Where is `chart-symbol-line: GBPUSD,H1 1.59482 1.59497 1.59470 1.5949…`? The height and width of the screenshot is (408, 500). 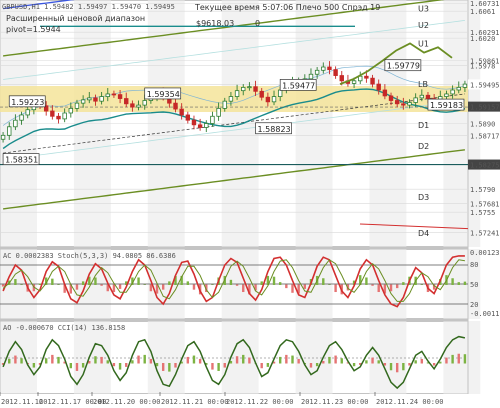 chart-symbol-line: GBPUSD,H1 1.59482 1.59497 1.59470 1.5949… is located at coordinates (88, 7).